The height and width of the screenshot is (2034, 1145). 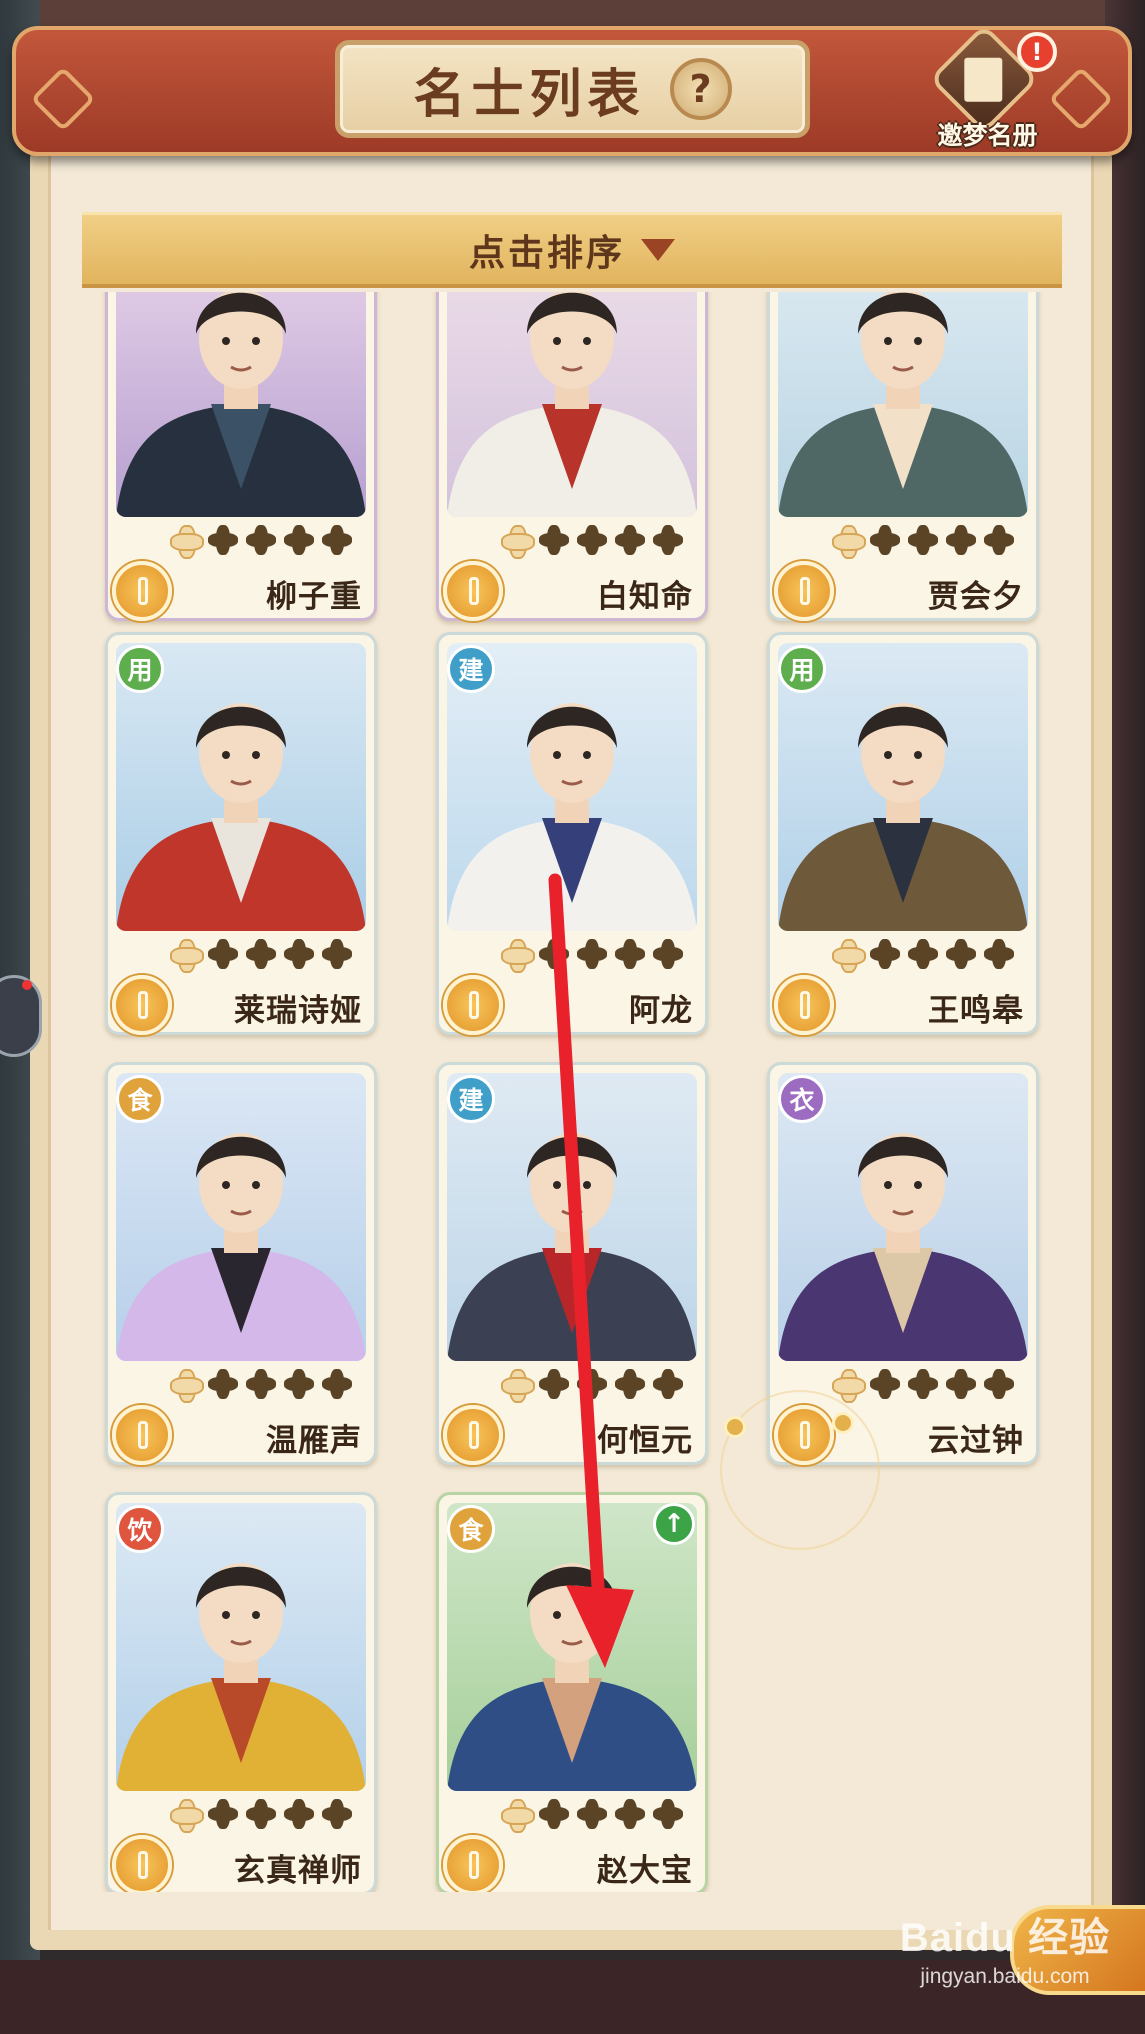 What do you see at coordinates (572, 833) in the screenshot?
I see `character-card: 建阿龙` at bounding box center [572, 833].